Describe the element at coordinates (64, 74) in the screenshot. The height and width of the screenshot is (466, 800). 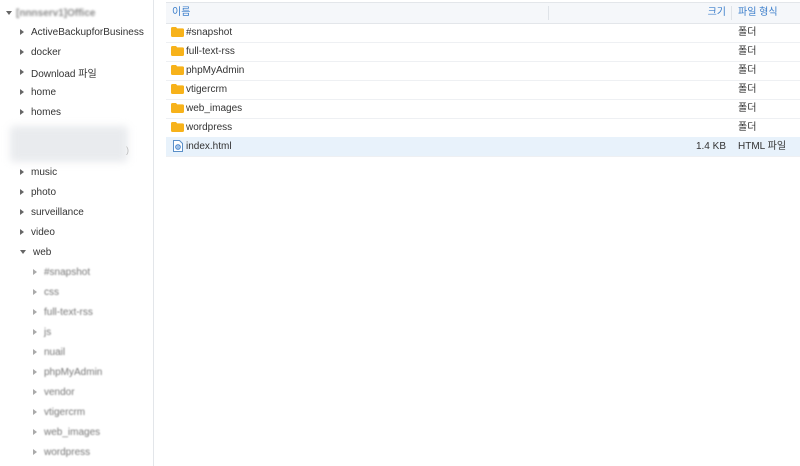
I see `sidebar-item-label: Download 파일` at that location.